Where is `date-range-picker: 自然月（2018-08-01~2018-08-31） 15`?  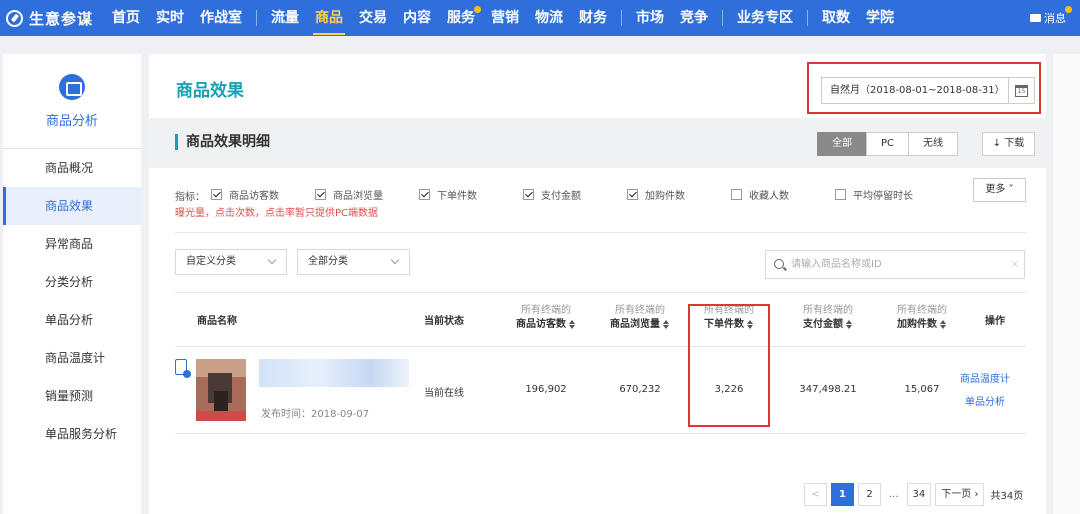 date-range-picker: 自然月（2018-08-01~2018-08-31） 15 is located at coordinates (928, 90).